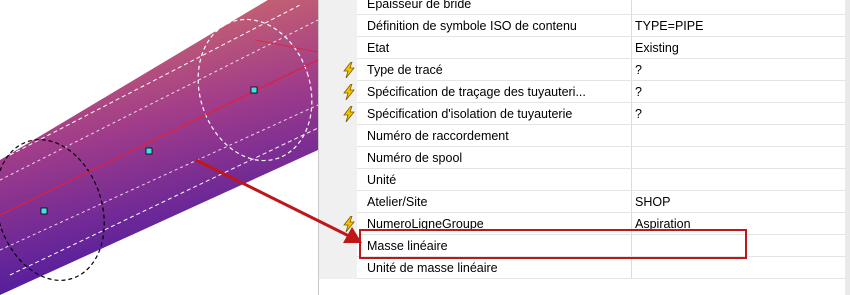 This screenshot has width=850, height=295. I want to click on property-name: Masse linéaire, so click(407, 246).